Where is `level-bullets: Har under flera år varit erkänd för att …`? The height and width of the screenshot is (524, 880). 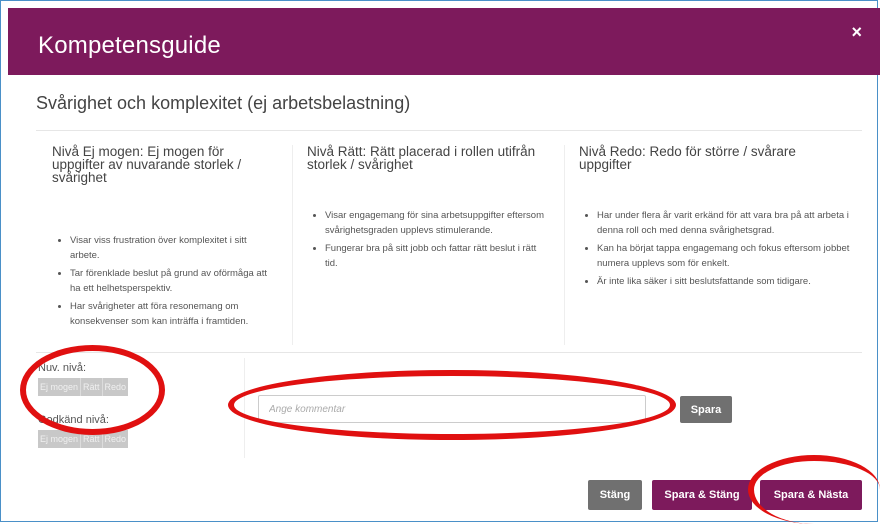
level-bullets: Har under flera år varit erkänd för att … is located at coordinates (714, 248).